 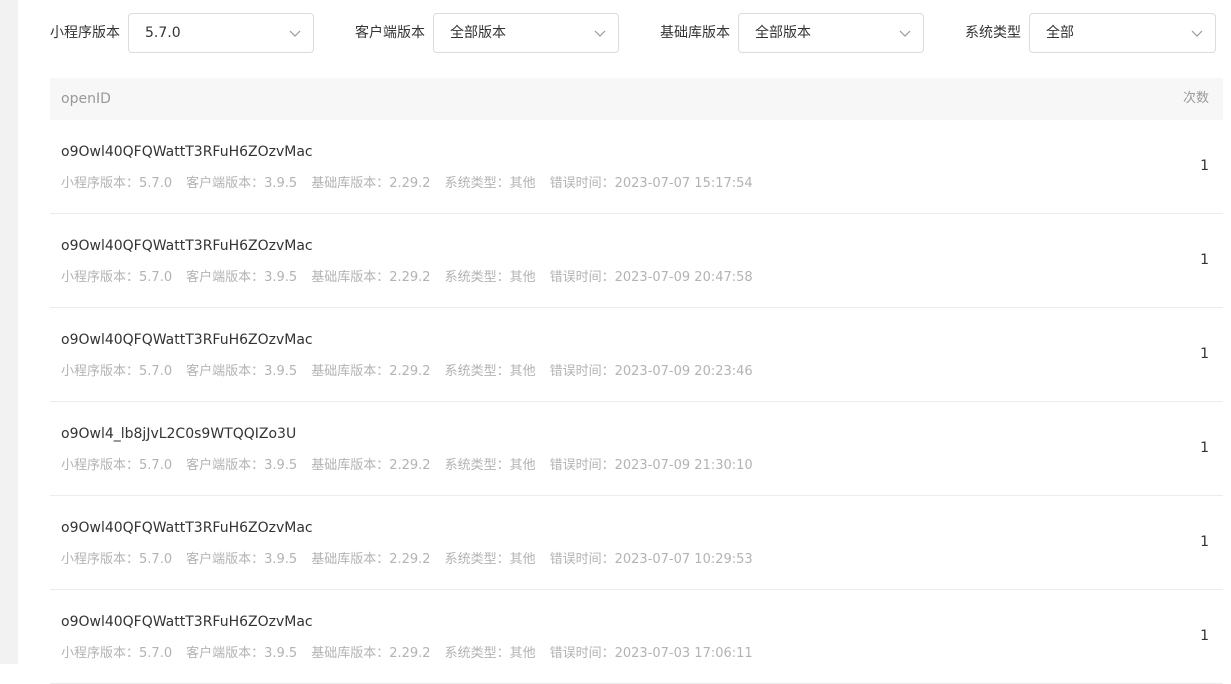 I want to click on error-time-meta: 错误时间：2023-07-07 10:29:53, so click(x=651, y=557).